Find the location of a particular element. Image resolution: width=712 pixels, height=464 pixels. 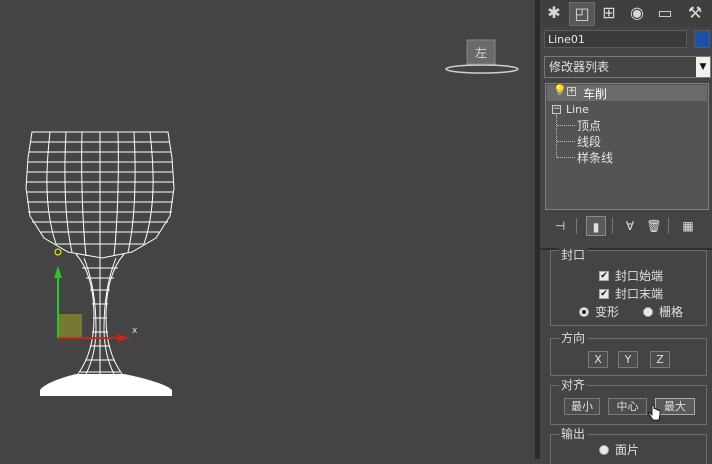

modify-tab-icon: ◰ is located at coordinates (582, 14).